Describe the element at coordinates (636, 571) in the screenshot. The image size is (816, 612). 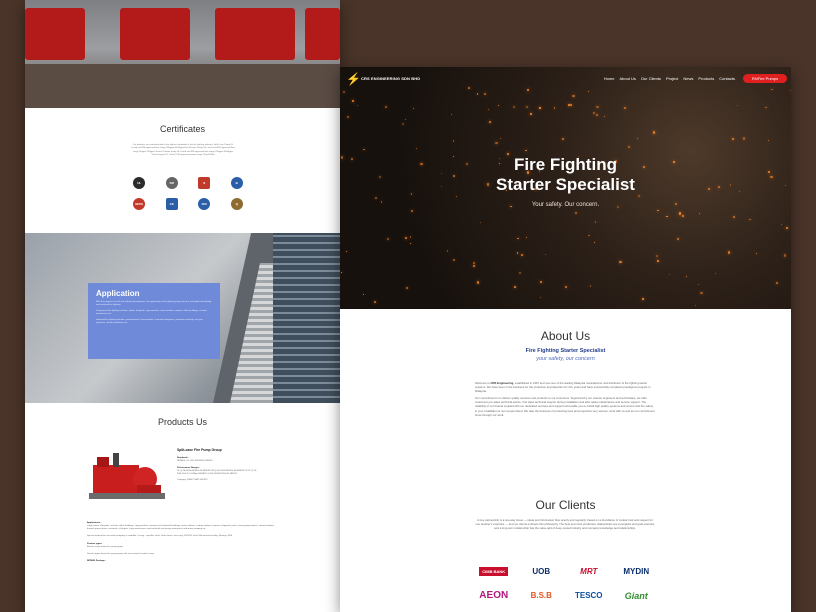
I see `mydin-logo: MYDIN` at that location.